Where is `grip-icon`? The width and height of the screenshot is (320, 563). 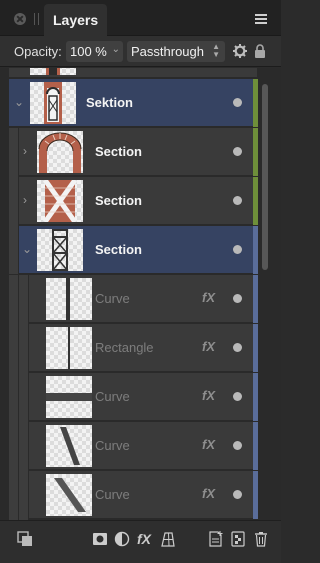
grip-icon is located at coordinates (36, 19).